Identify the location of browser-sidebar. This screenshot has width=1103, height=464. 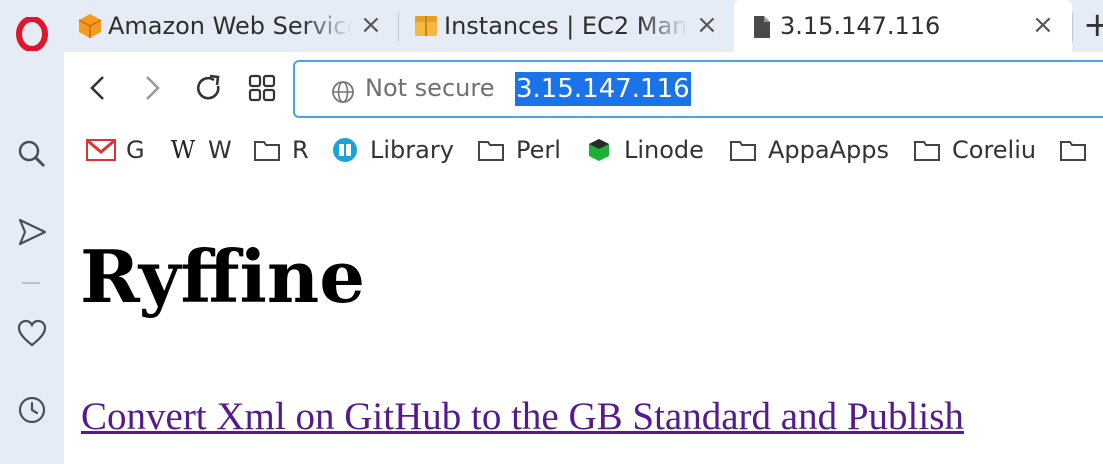
(32, 232).